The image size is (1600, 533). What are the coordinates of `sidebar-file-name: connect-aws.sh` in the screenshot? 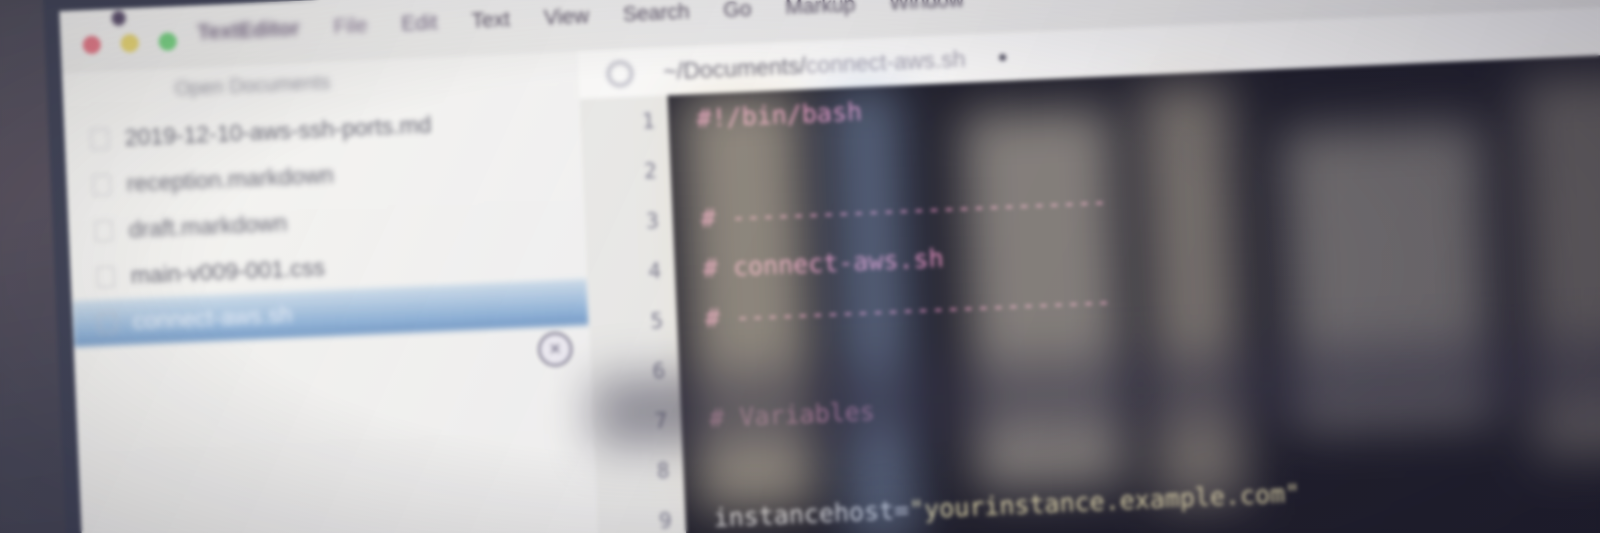 It's located at (212, 317).